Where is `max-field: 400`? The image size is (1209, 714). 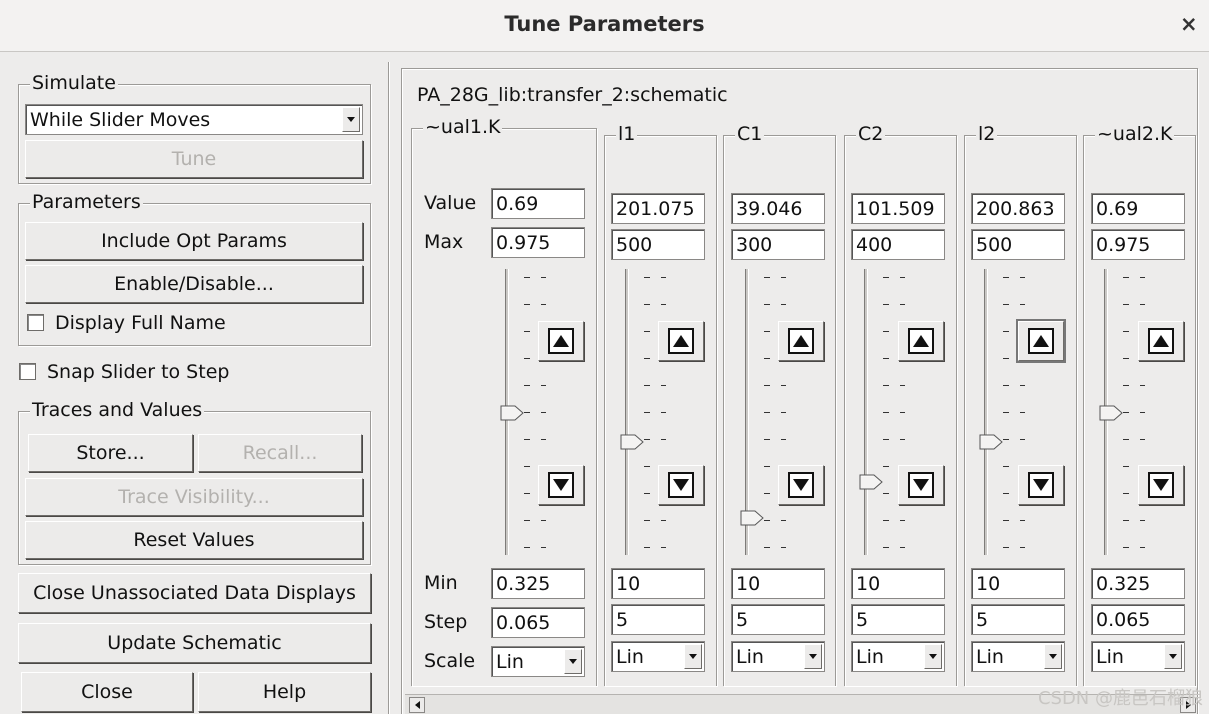 max-field: 400 is located at coordinates (898, 244).